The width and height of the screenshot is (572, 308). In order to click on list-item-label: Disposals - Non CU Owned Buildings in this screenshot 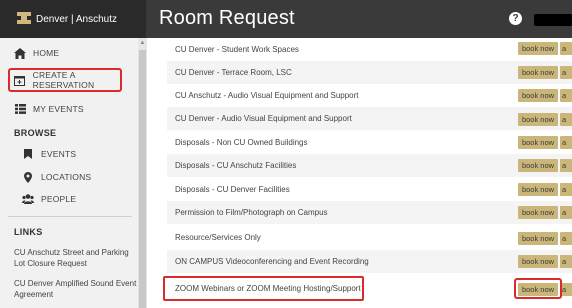, I will do `click(237, 142)`.